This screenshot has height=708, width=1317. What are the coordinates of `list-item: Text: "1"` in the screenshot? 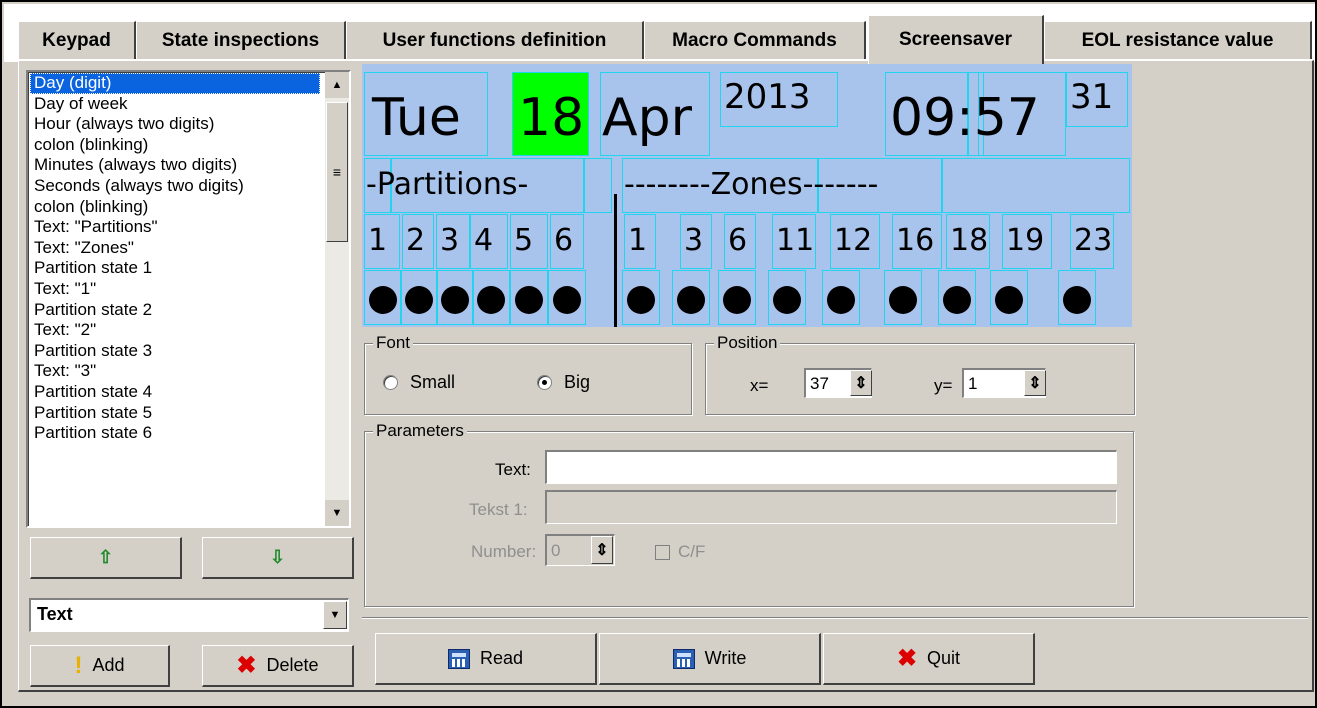 It's located at (175, 289).